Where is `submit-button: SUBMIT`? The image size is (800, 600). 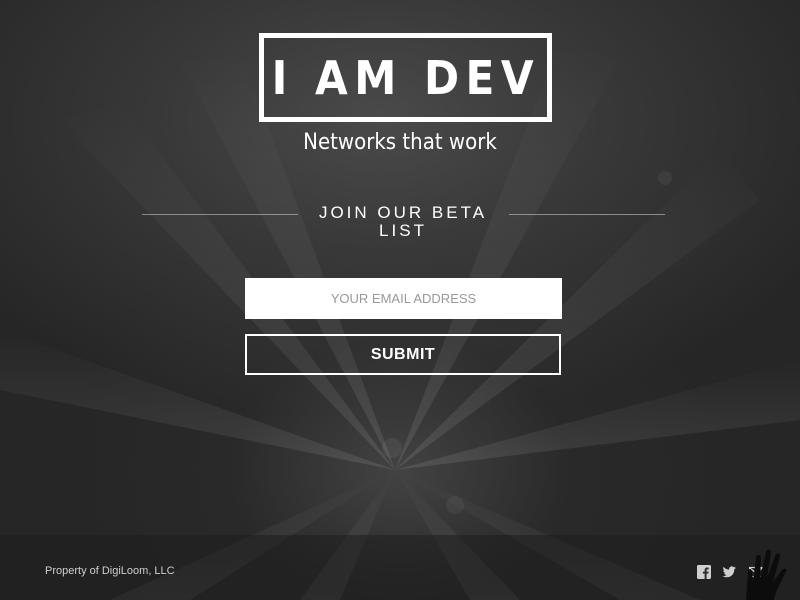 submit-button: SUBMIT is located at coordinates (403, 354).